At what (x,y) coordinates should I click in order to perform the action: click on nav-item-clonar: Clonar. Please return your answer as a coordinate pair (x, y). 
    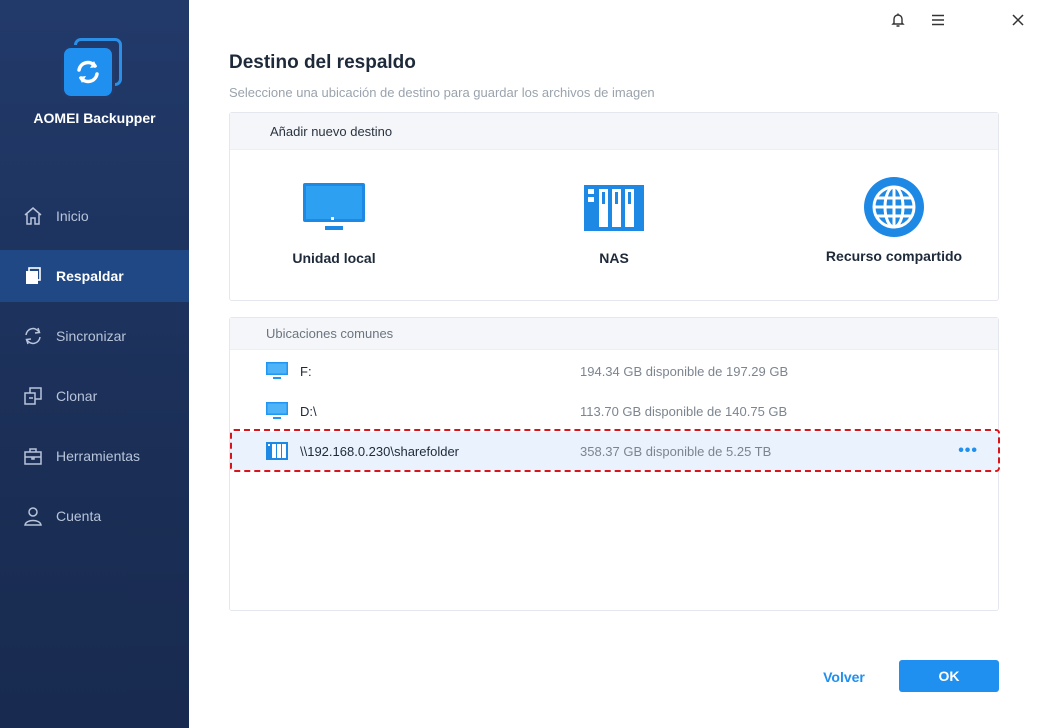
    Looking at the image, I should click on (94, 396).